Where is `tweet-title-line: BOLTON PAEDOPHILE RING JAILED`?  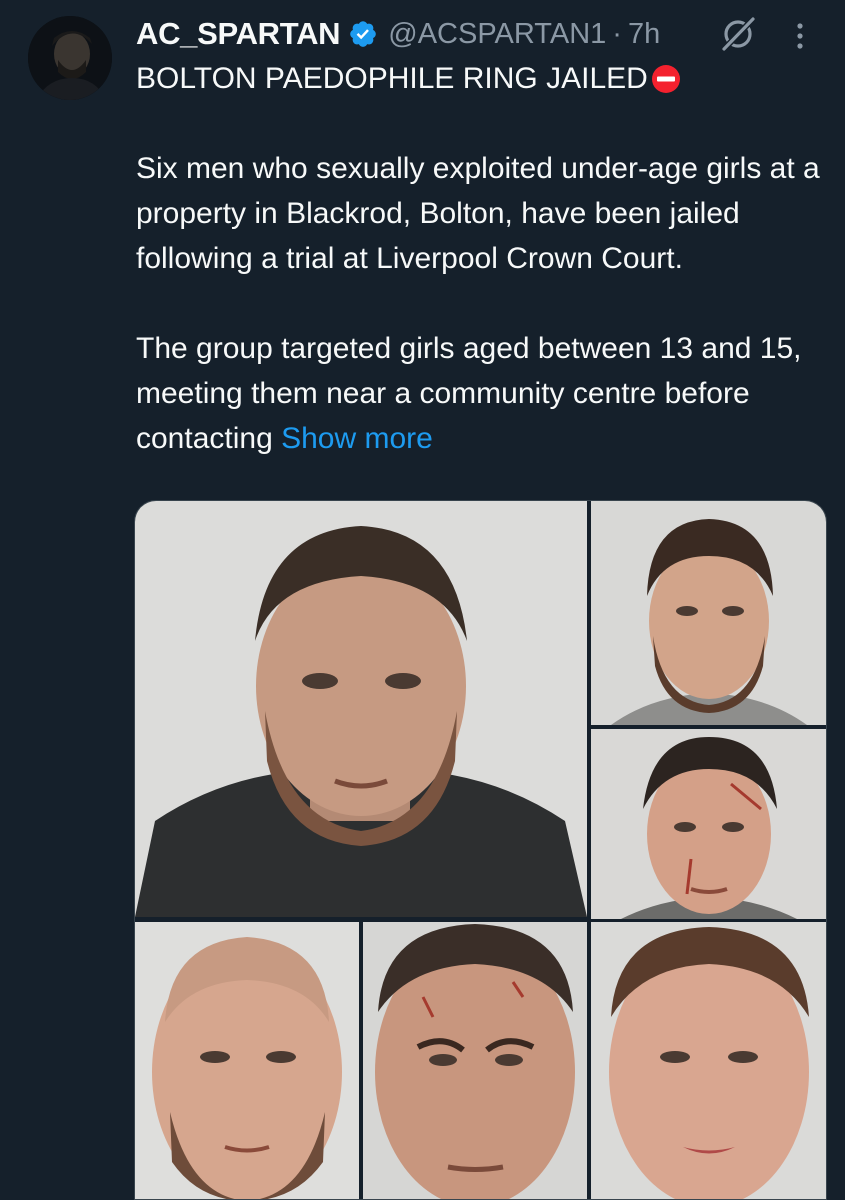 tweet-title-line: BOLTON PAEDOPHILE RING JAILED is located at coordinates (486, 78).